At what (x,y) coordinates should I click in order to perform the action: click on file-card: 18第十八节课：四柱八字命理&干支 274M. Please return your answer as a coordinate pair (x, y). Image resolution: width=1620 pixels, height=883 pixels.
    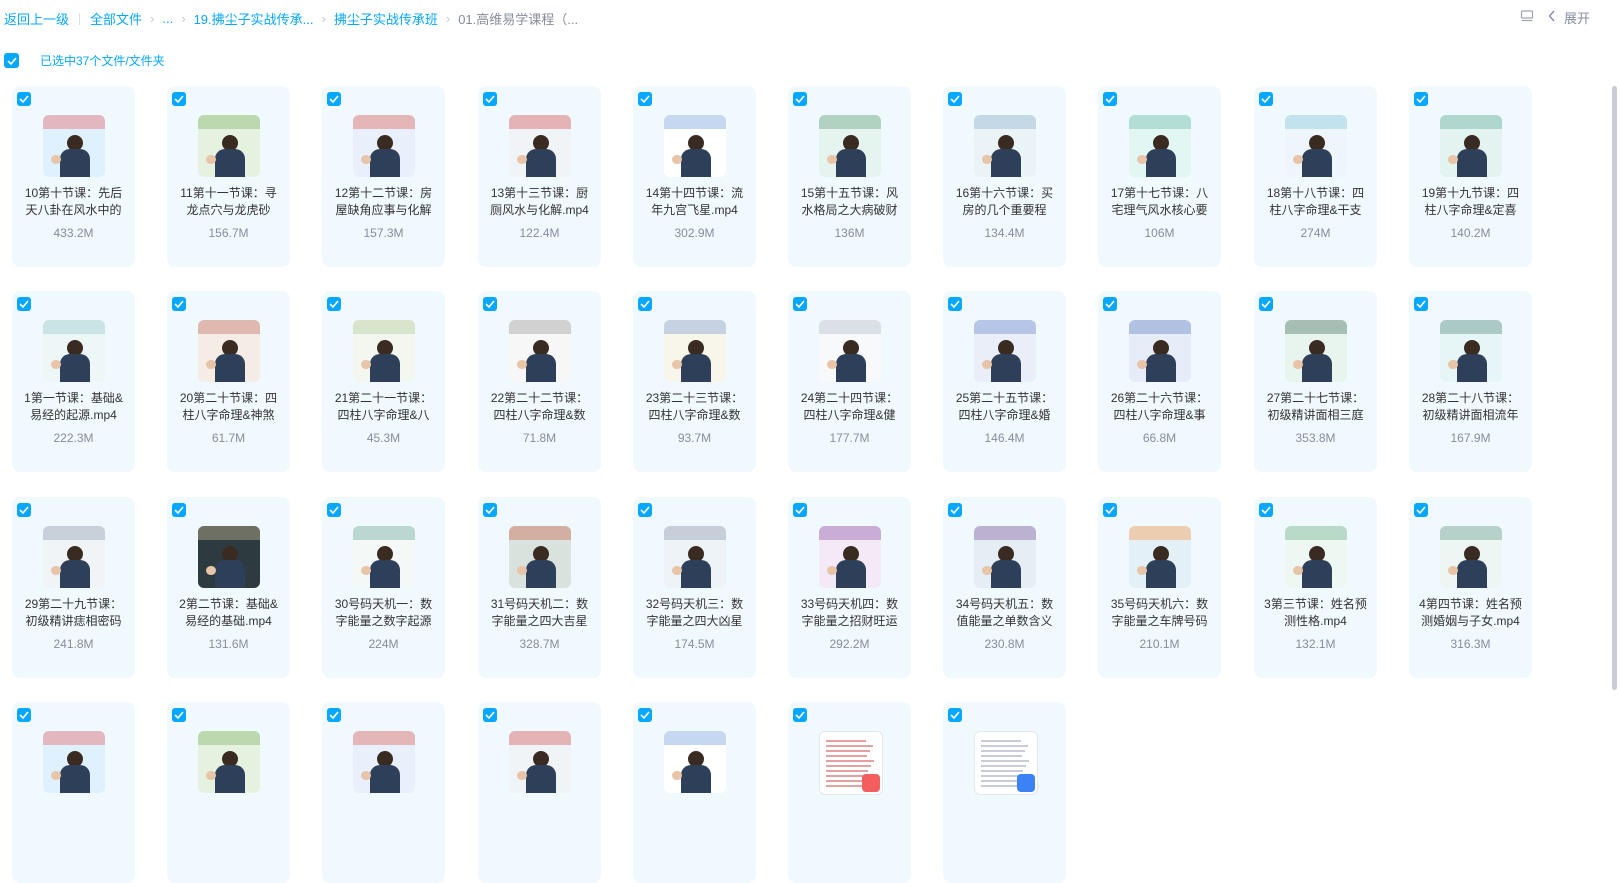
    Looking at the image, I should click on (1315, 176).